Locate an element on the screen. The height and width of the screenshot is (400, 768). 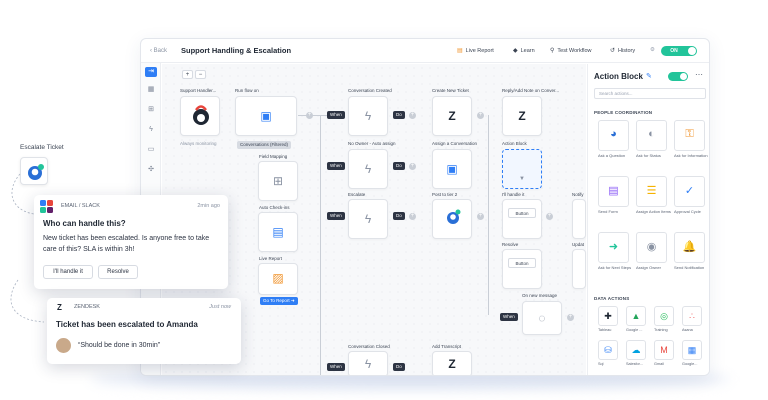
action-tile-assign-action-items: ☰ is located at coordinates (651, 191).